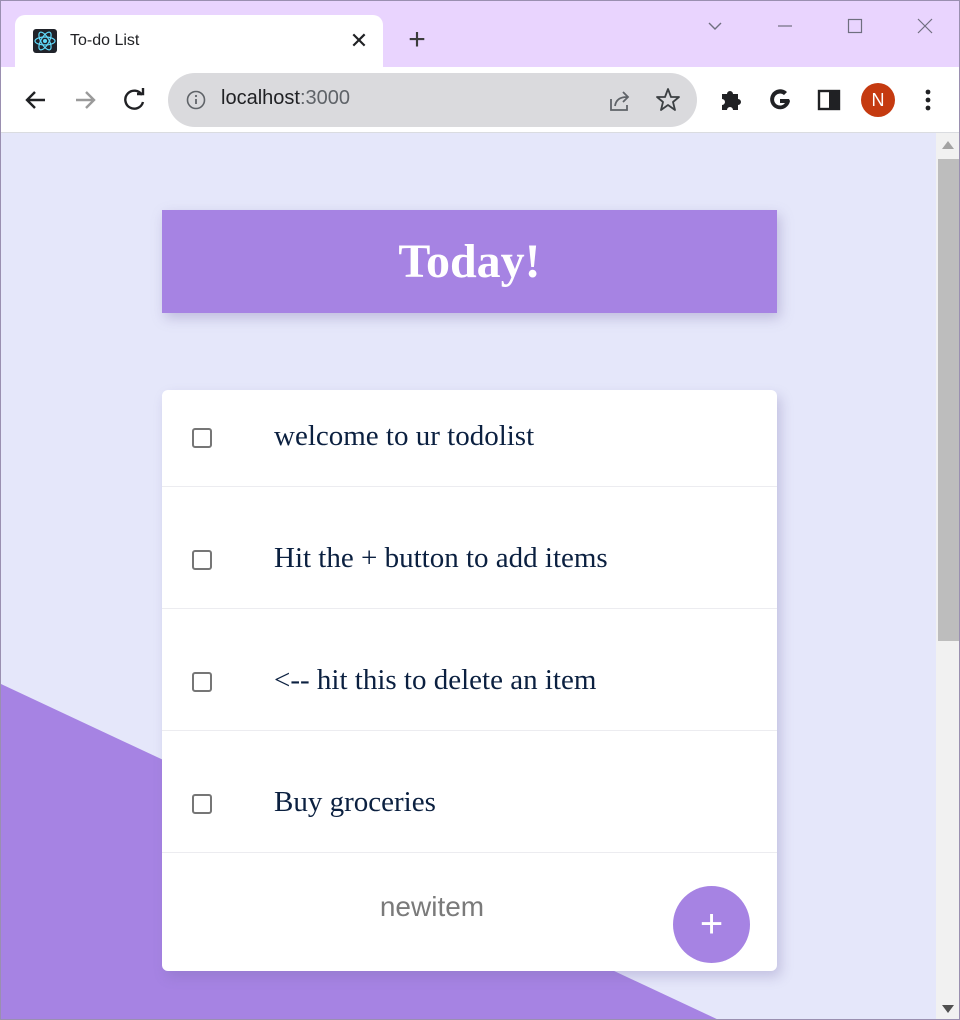 The width and height of the screenshot is (960, 1020). Describe the element at coordinates (731, 100) in the screenshot. I see `extensions-puzzle-icon` at that location.